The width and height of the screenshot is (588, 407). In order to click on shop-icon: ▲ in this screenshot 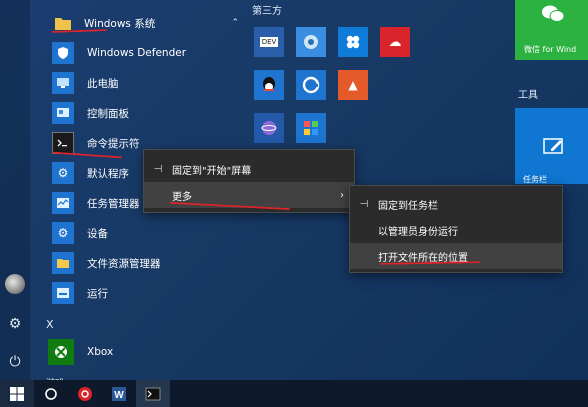, I will do `click(353, 85)`.